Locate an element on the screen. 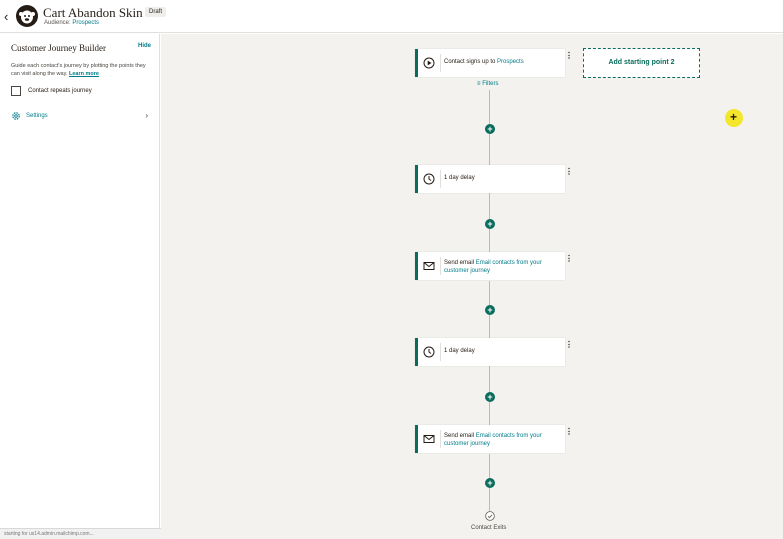  add-starting-point-button: Add starting point 2 is located at coordinates (641, 63).